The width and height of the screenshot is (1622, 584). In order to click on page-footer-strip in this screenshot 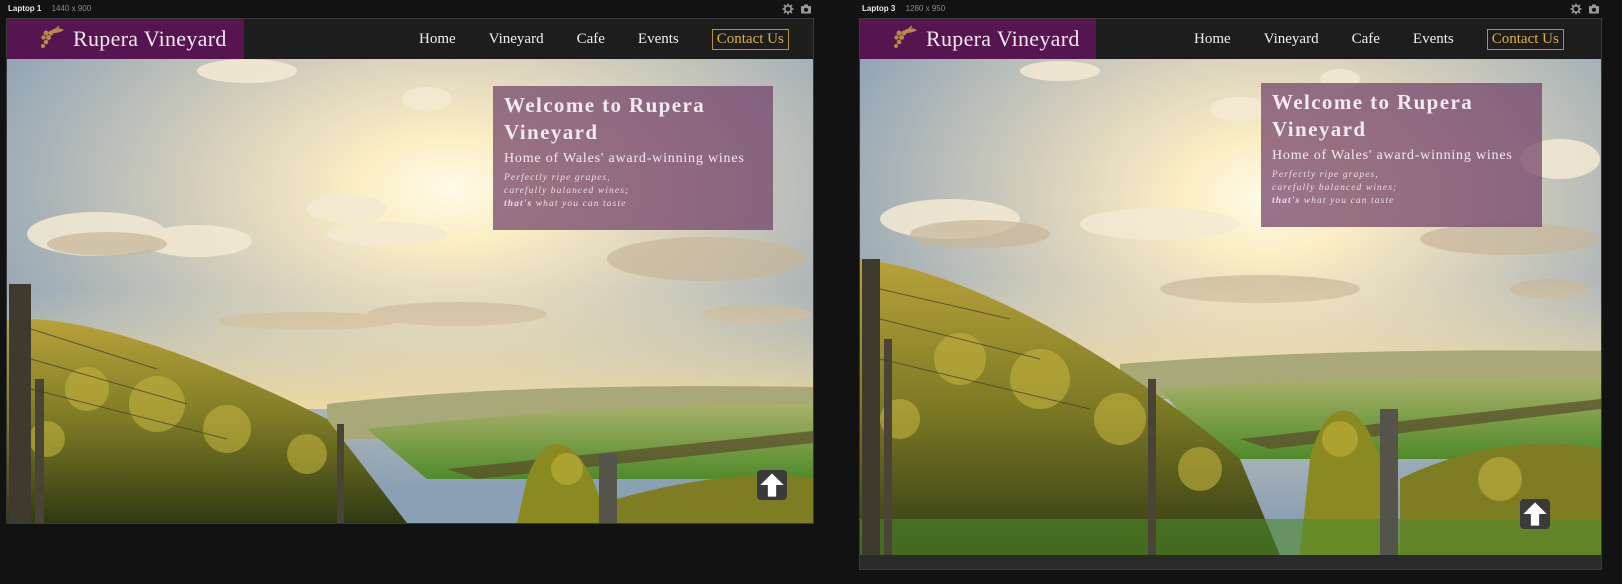, I will do `click(1230, 562)`.